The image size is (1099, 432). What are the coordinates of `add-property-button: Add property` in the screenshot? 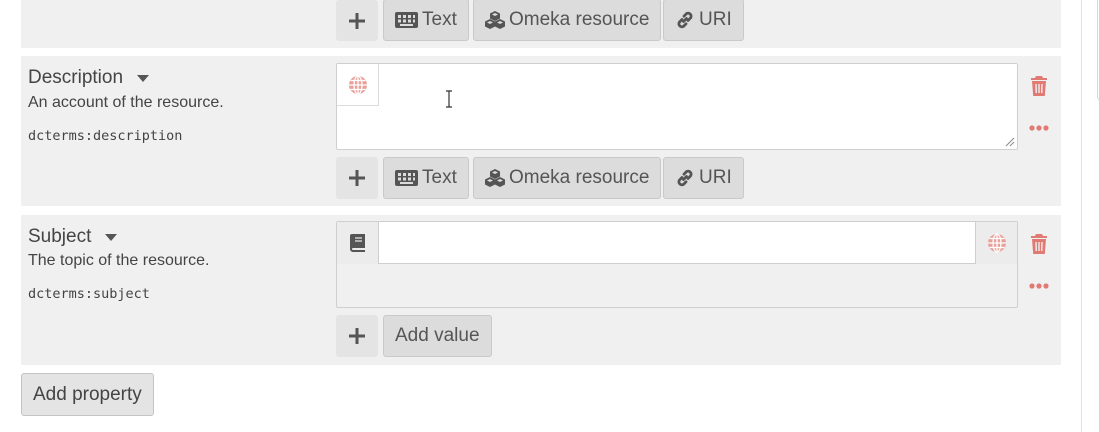 It's located at (87, 394).